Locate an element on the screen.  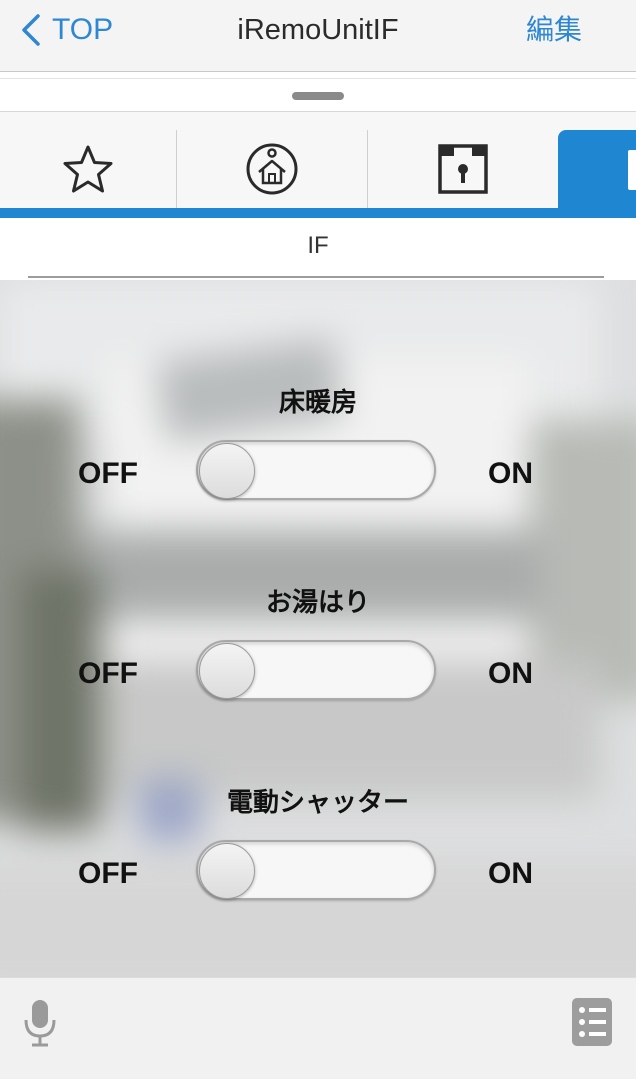
navigation-bar: TOP iRemoUnitIF 編集 is located at coordinates (318, 36).